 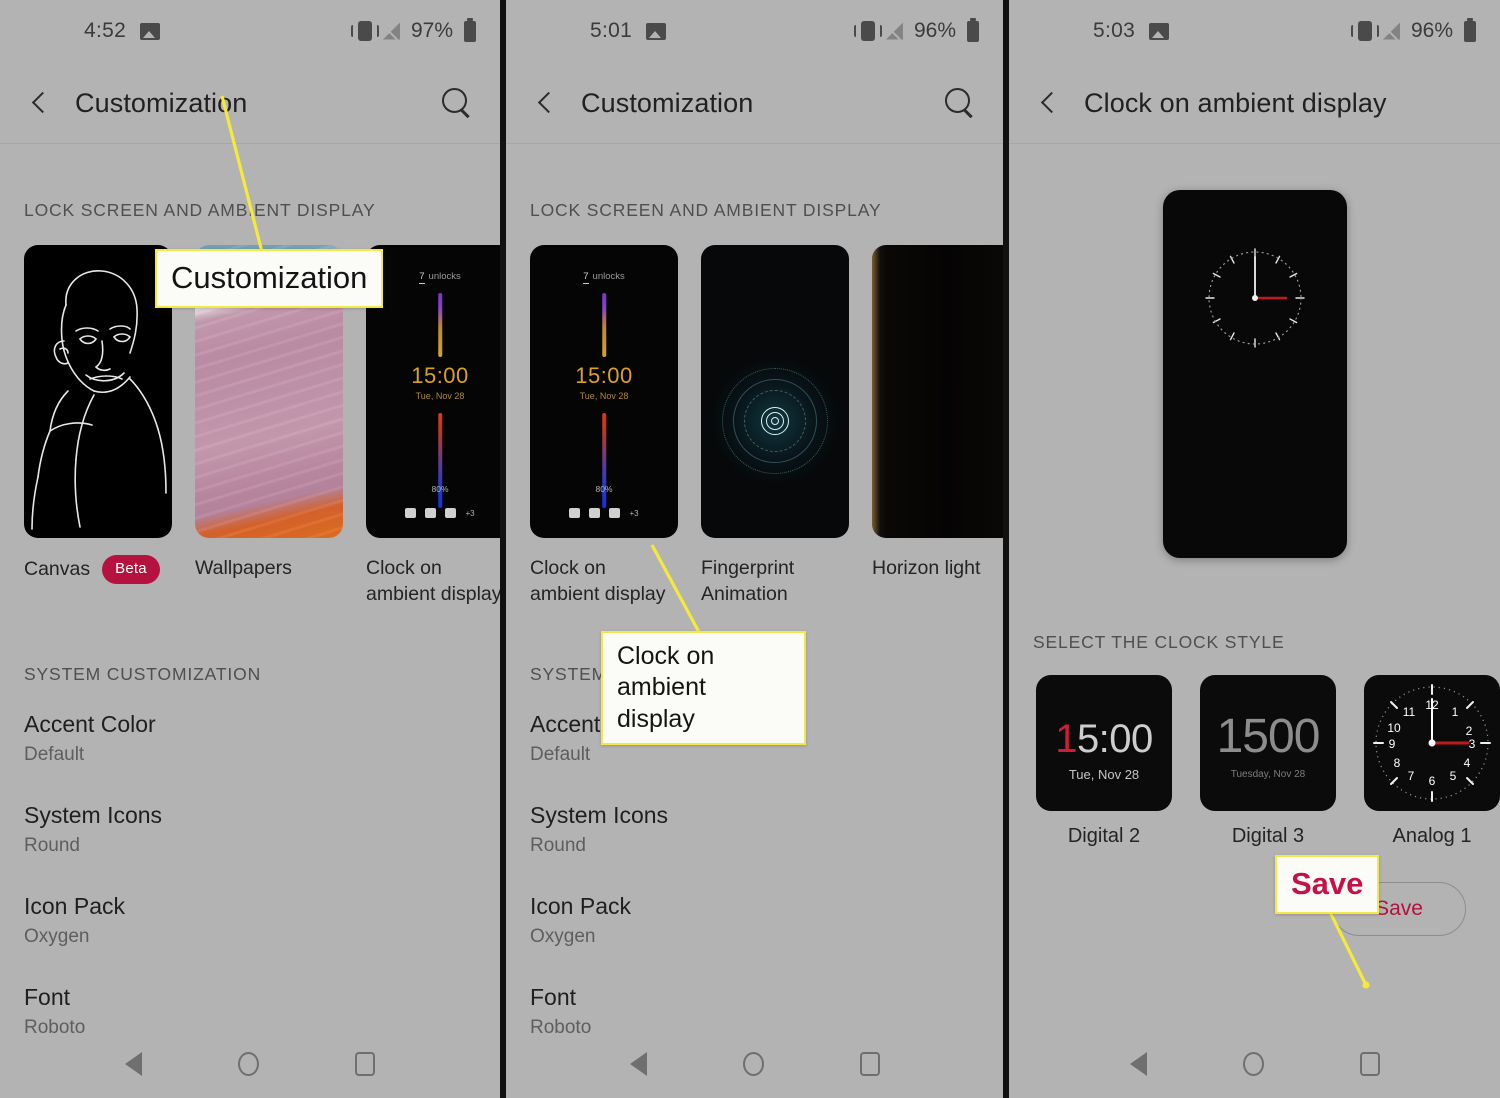 I want to click on fingerprint-icon, so click(x=775, y=420).